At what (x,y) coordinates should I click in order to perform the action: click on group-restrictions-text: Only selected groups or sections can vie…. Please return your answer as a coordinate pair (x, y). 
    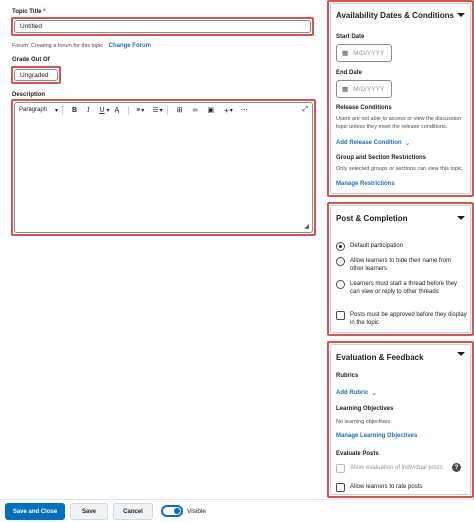
    Looking at the image, I should click on (399, 169).